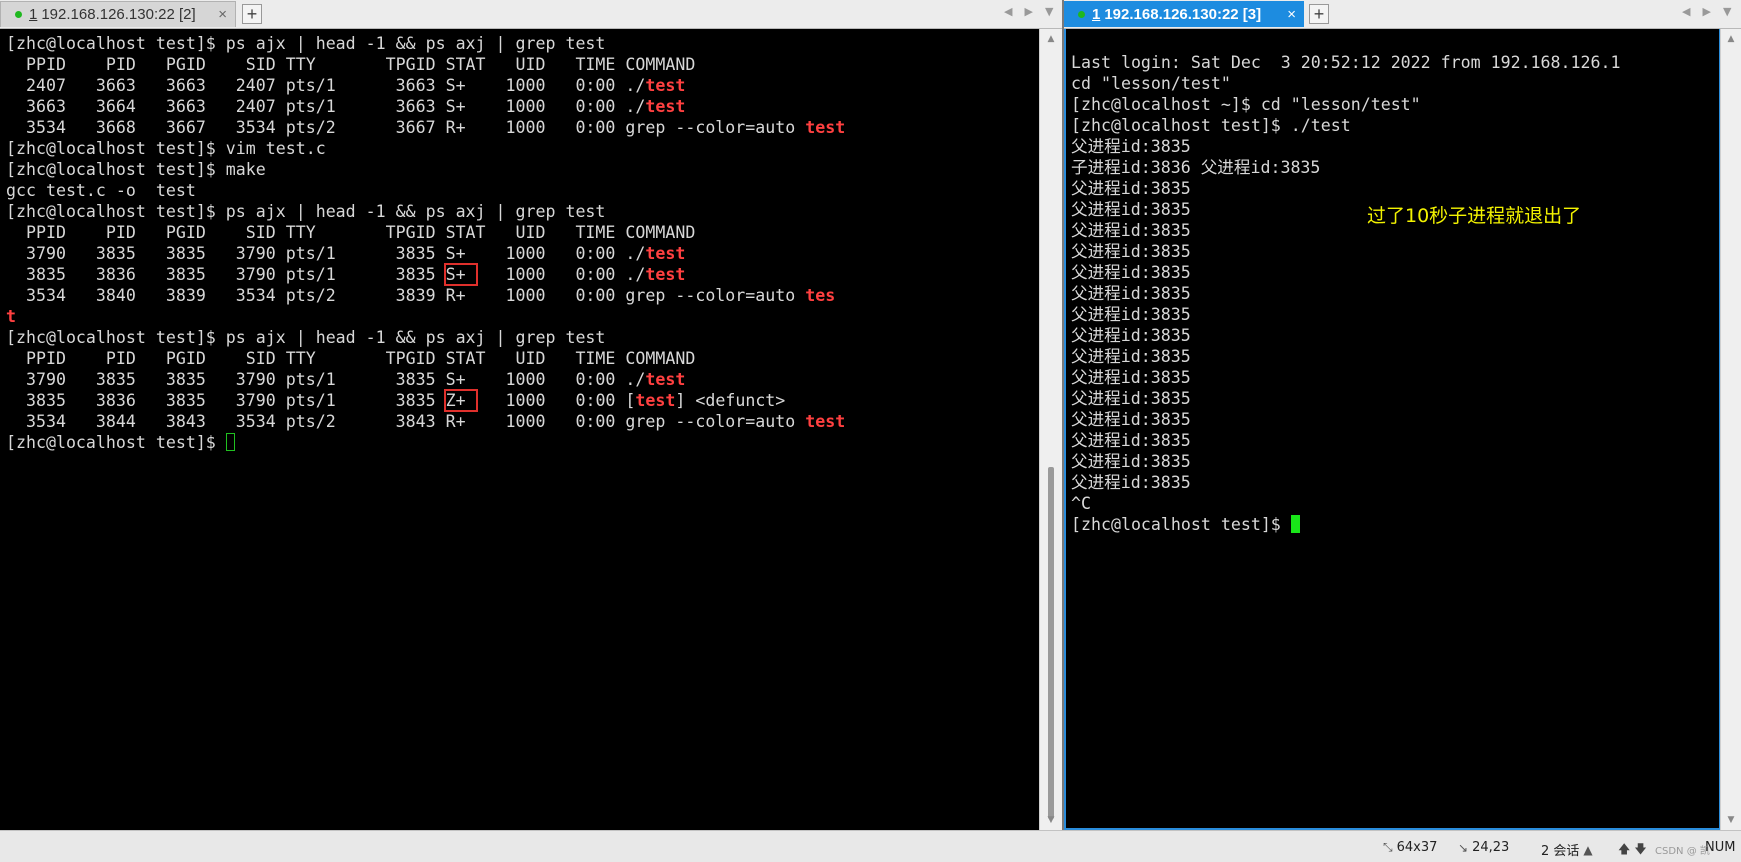  Describe the element at coordinates (425, 316) in the screenshot. I see `terminal-line: t` at that location.